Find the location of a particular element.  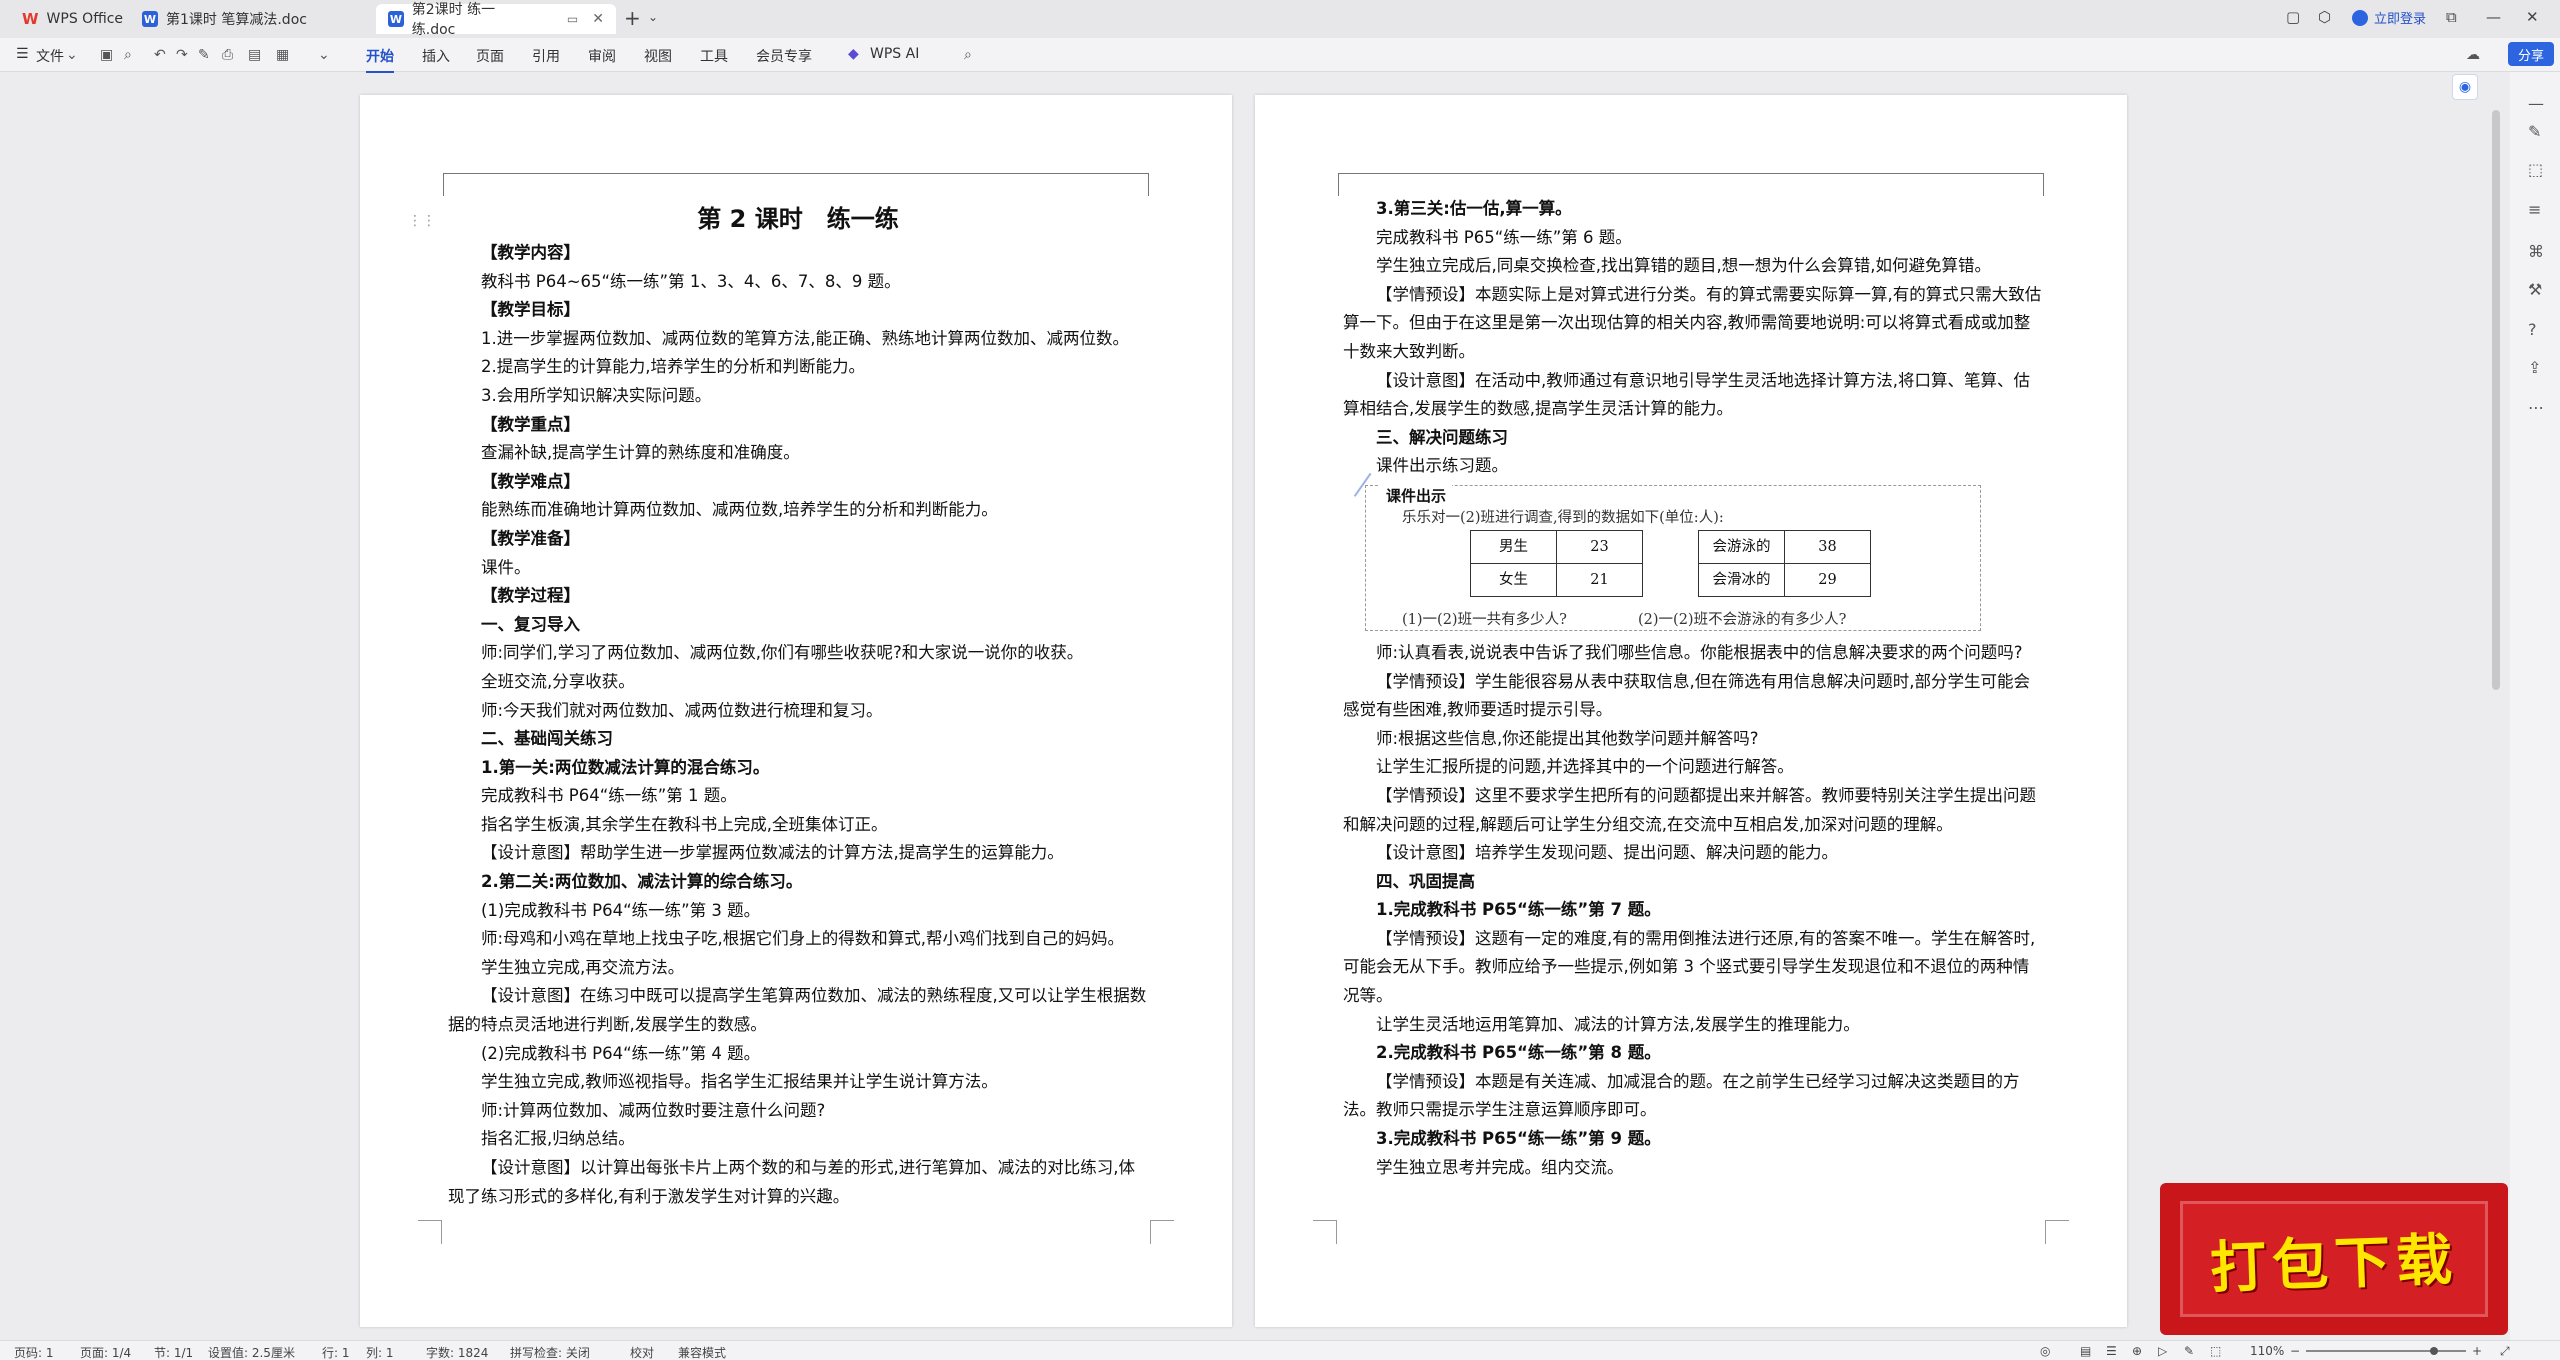

menu-member: 会员专享 is located at coordinates (784, 56).